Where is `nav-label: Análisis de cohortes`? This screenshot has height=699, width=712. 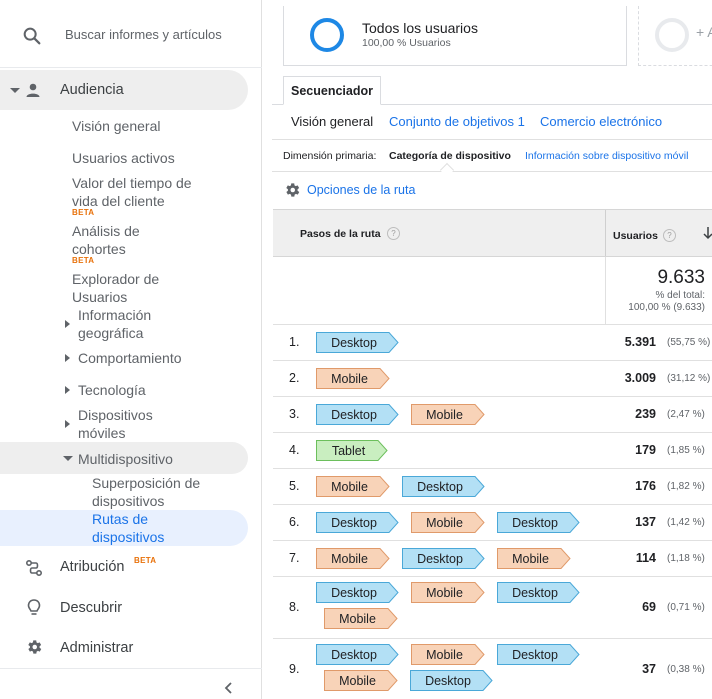 nav-label: Análisis de cohortes is located at coordinates (106, 240).